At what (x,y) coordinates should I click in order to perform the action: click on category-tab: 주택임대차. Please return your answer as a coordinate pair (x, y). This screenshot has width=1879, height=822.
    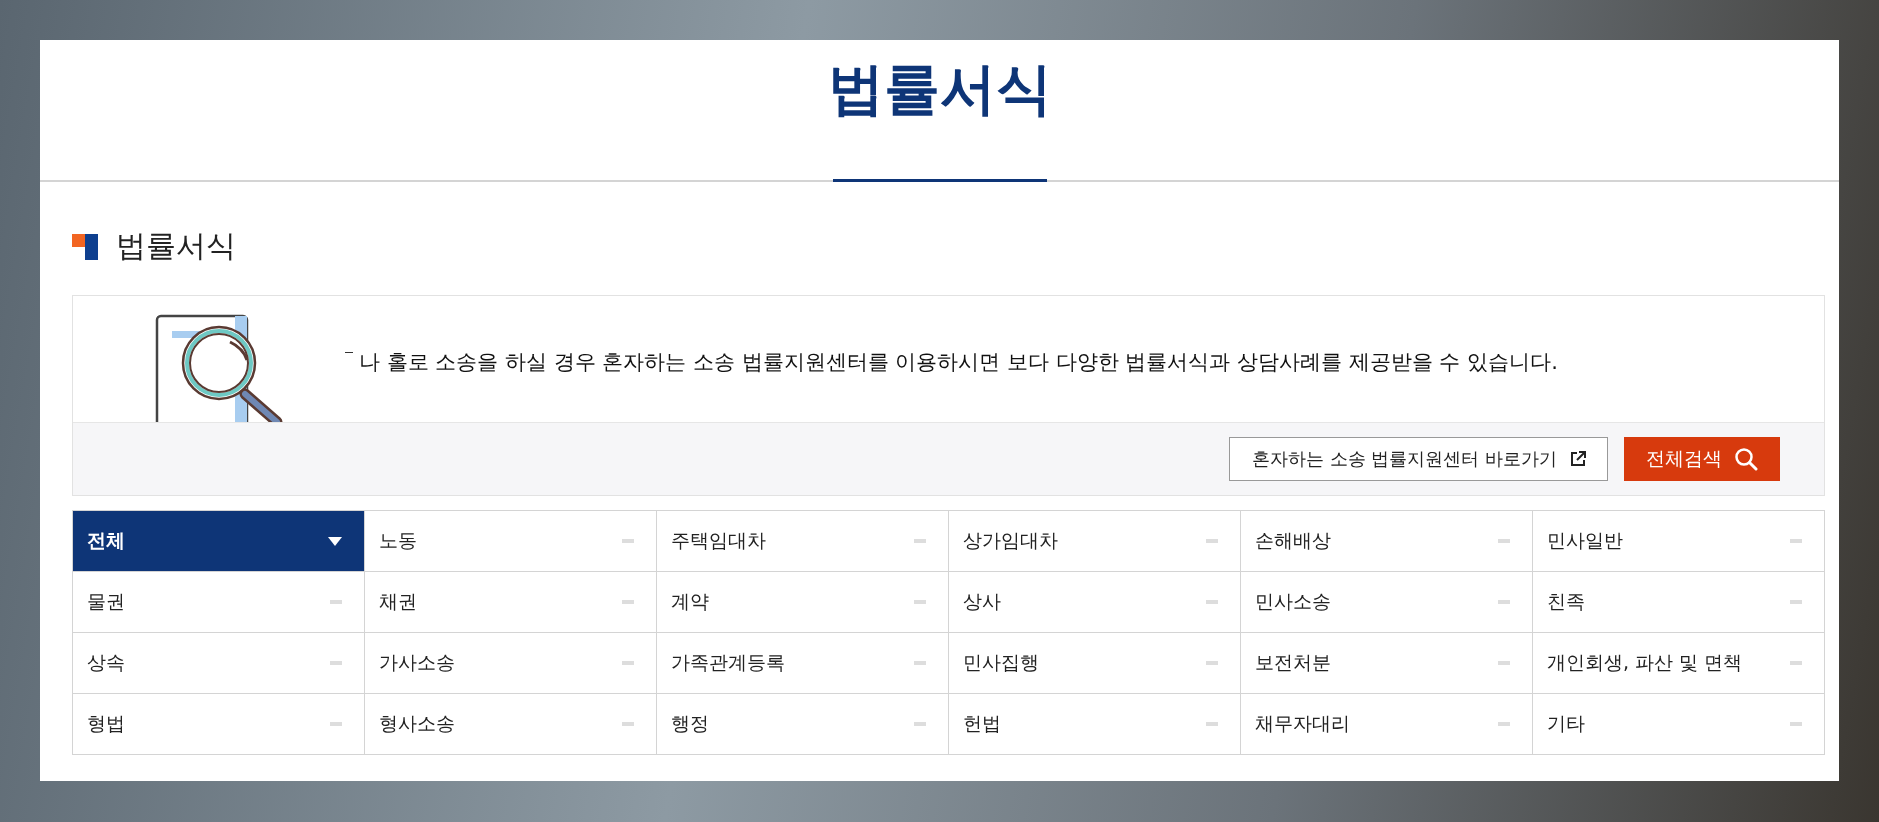
    Looking at the image, I should click on (803, 541).